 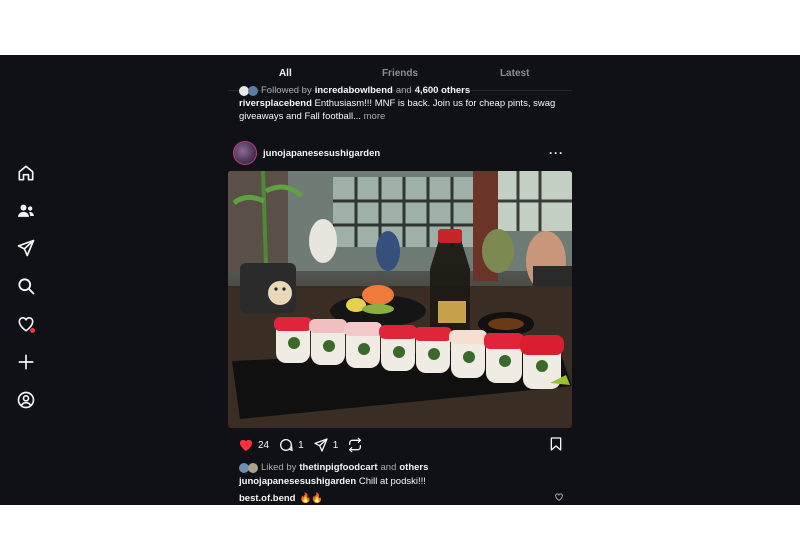 I want to click on post-username: junojapanesesushigarden, so click(x=321, y=153).